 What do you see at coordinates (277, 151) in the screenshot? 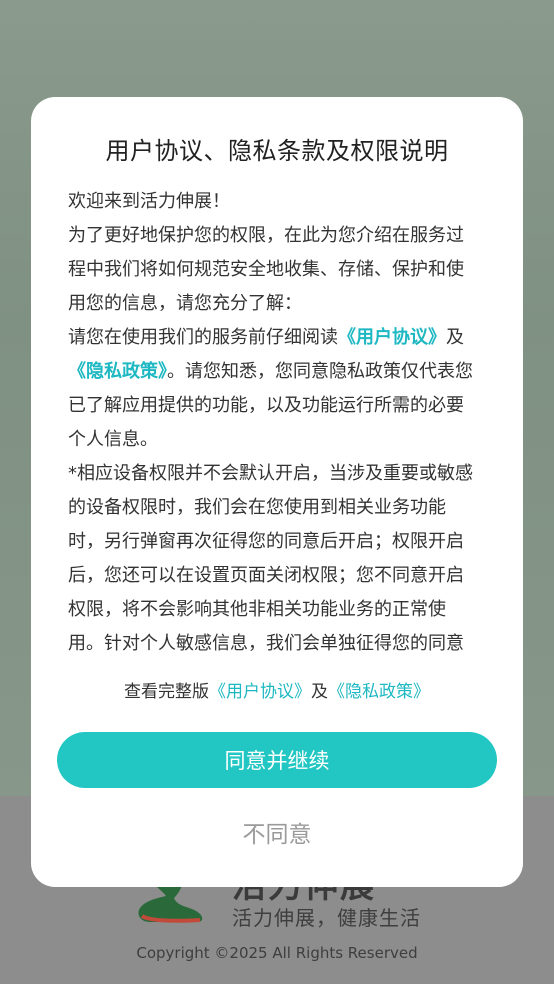
I see `dialog-title: 用户协议、隐私条款及权限说明` at bounding box center [277, 151].